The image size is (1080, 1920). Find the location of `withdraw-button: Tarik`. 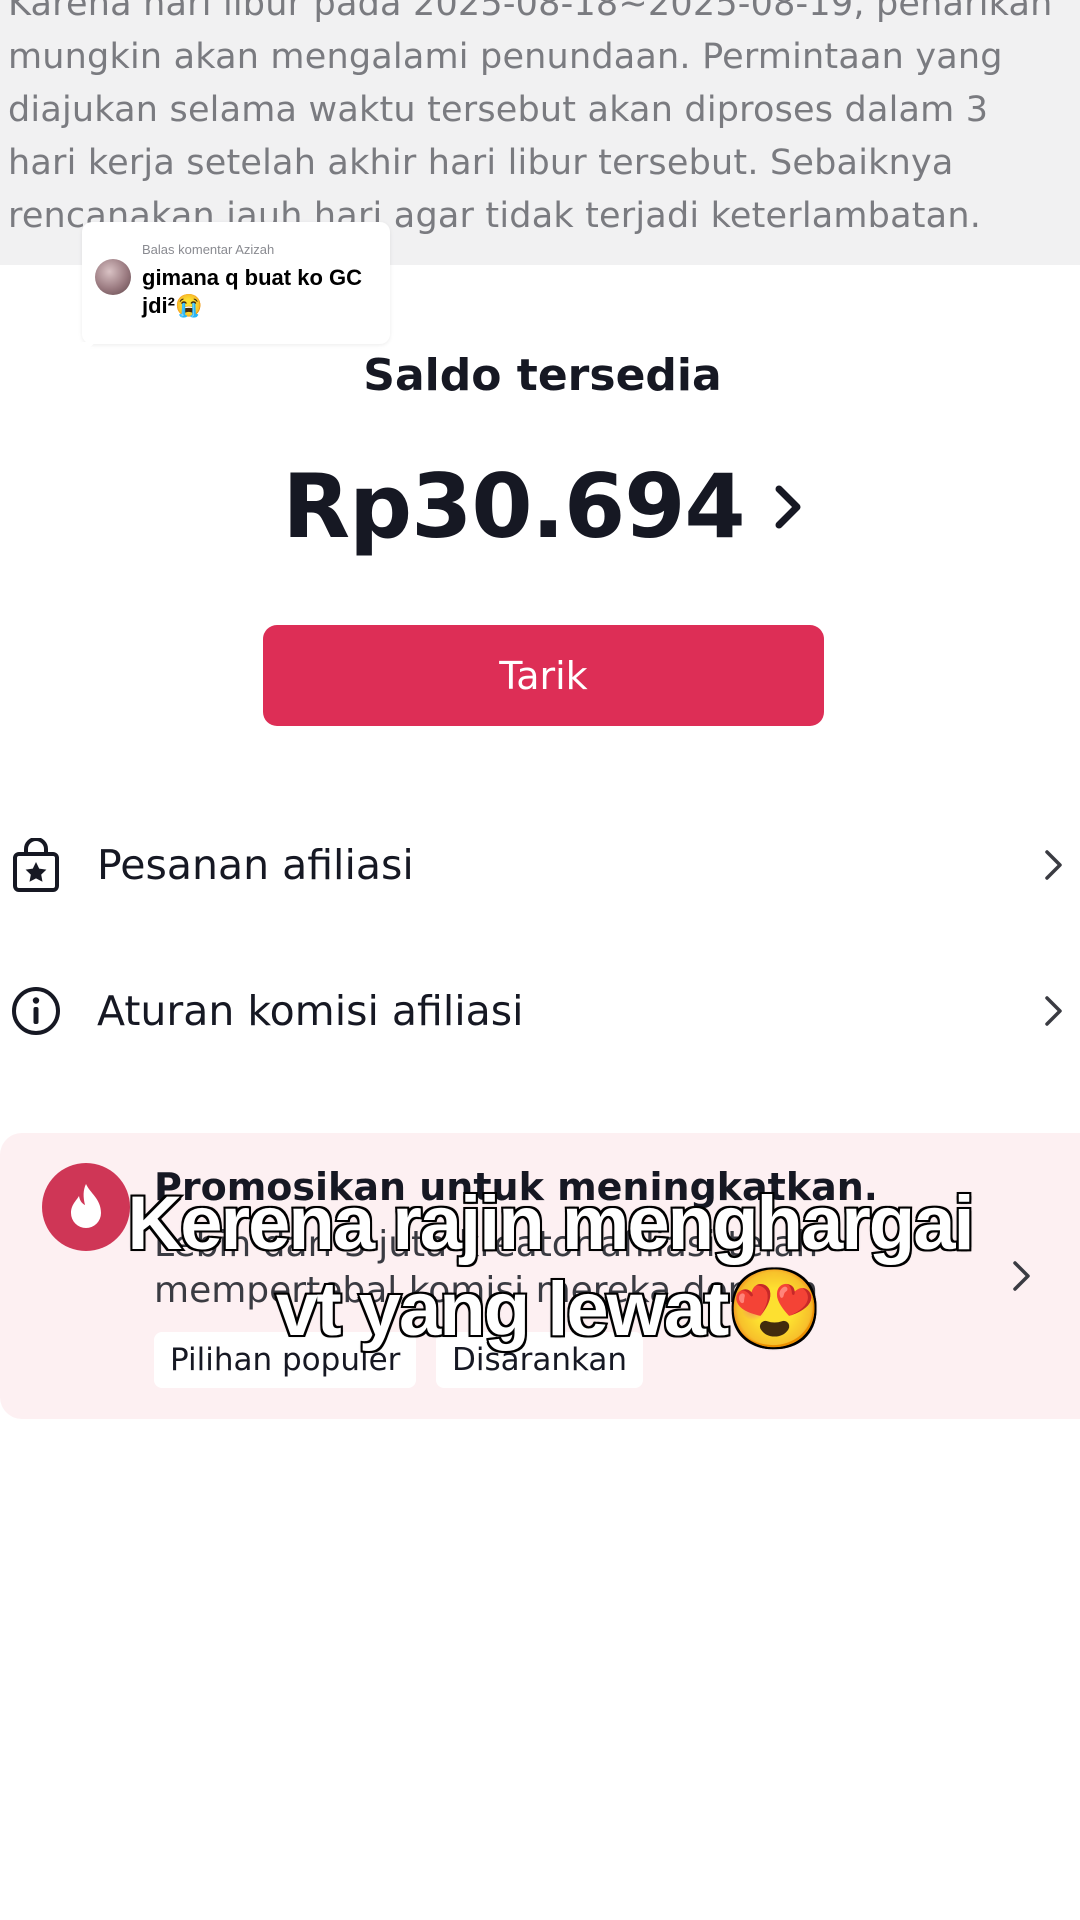

withdraw-button: Tarik is located at coordinates (543, 675).